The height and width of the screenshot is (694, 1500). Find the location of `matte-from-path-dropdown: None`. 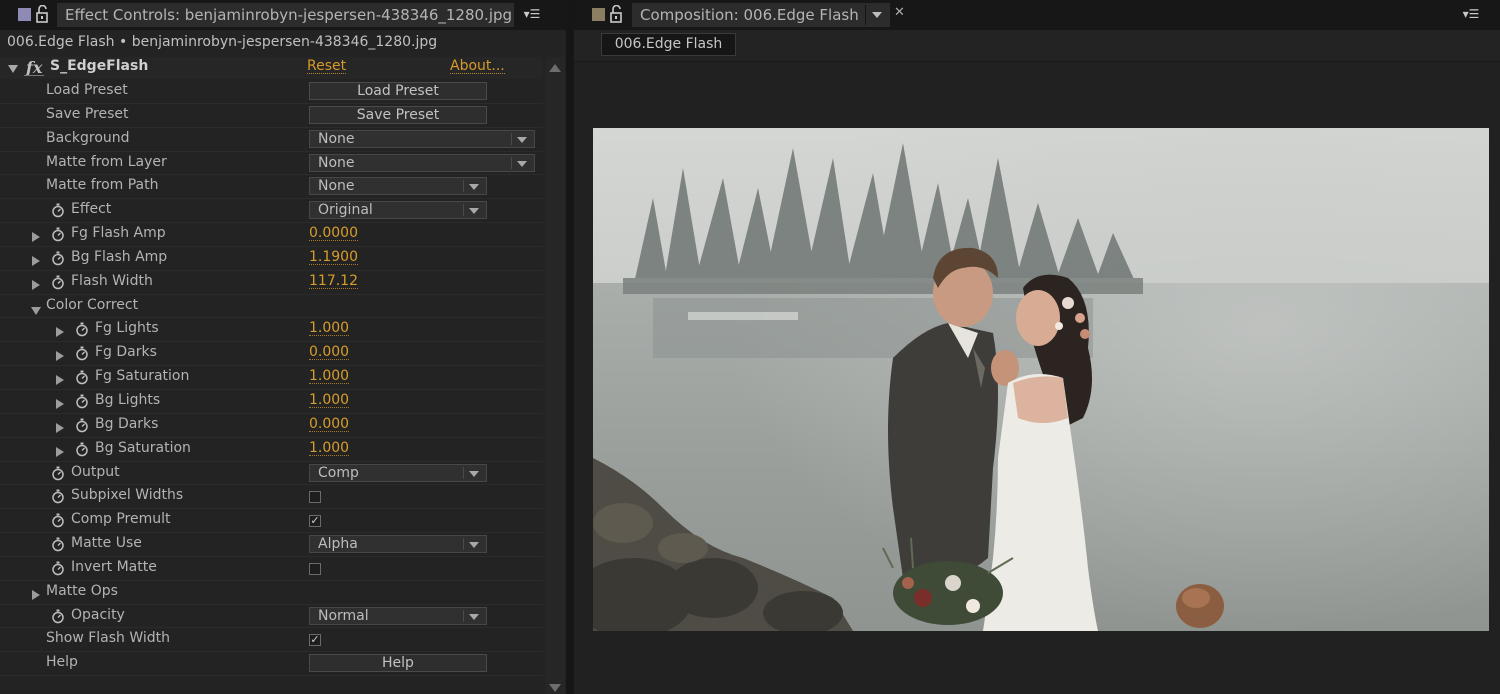

matte-from-path-dropdown: None is located at coordinates (398, 186).